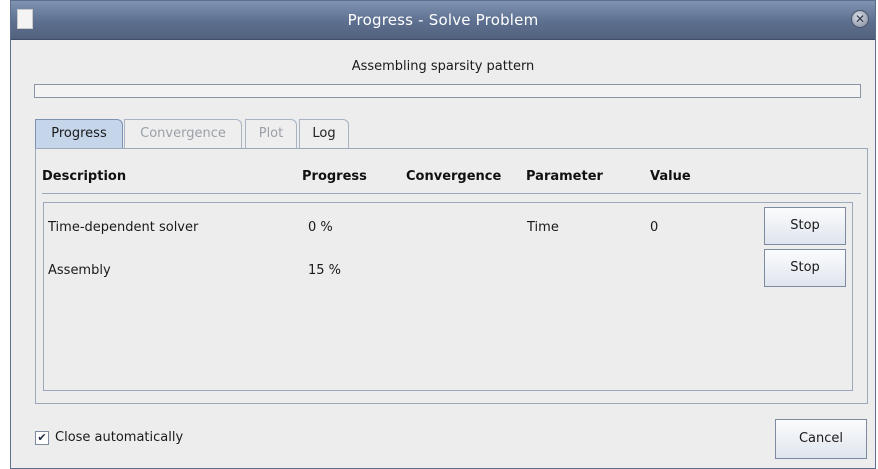 The height and width of the screenshot is (469, 878). I want to click on cancel-button: Cancel, so click(821, 439).